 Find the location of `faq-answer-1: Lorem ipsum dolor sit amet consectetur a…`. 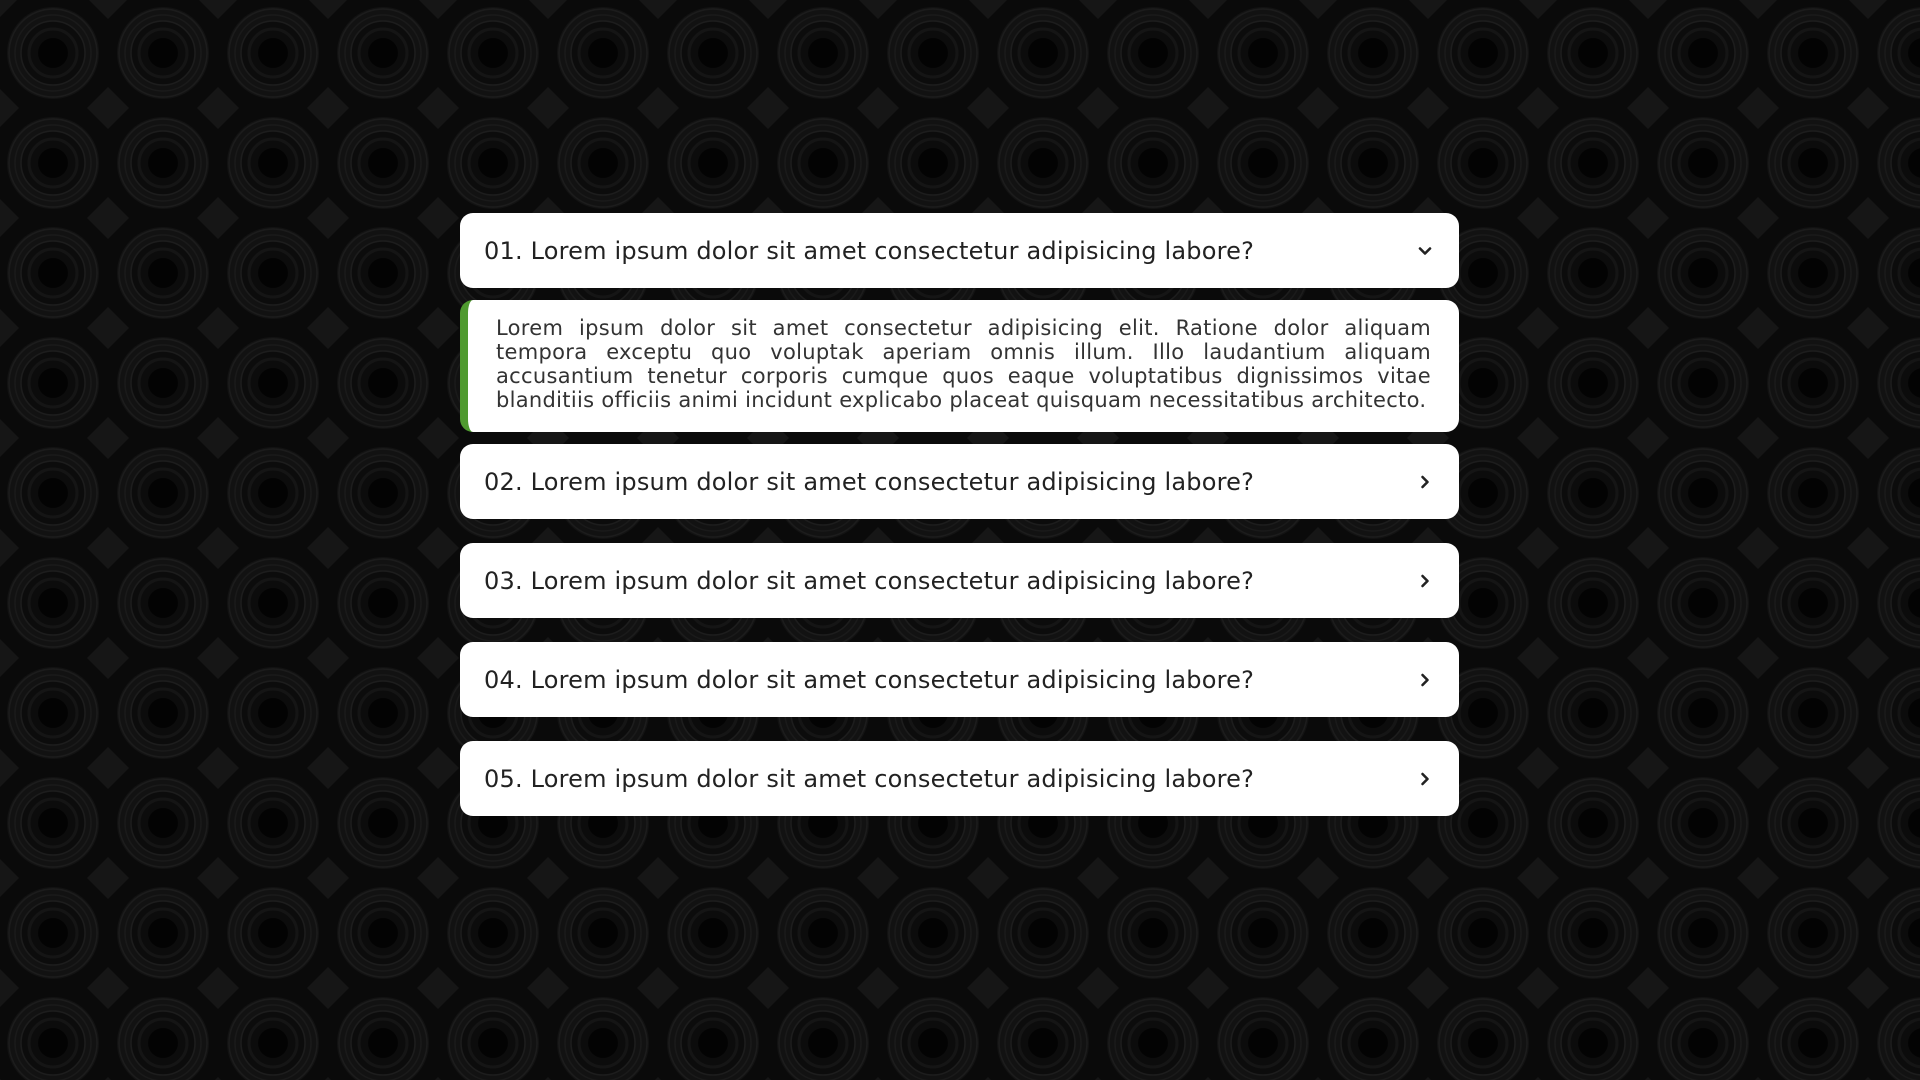

faq-answer-1: Lorem ipsum dolor sit amet consectetur a… is located at coordinates (959, 366).